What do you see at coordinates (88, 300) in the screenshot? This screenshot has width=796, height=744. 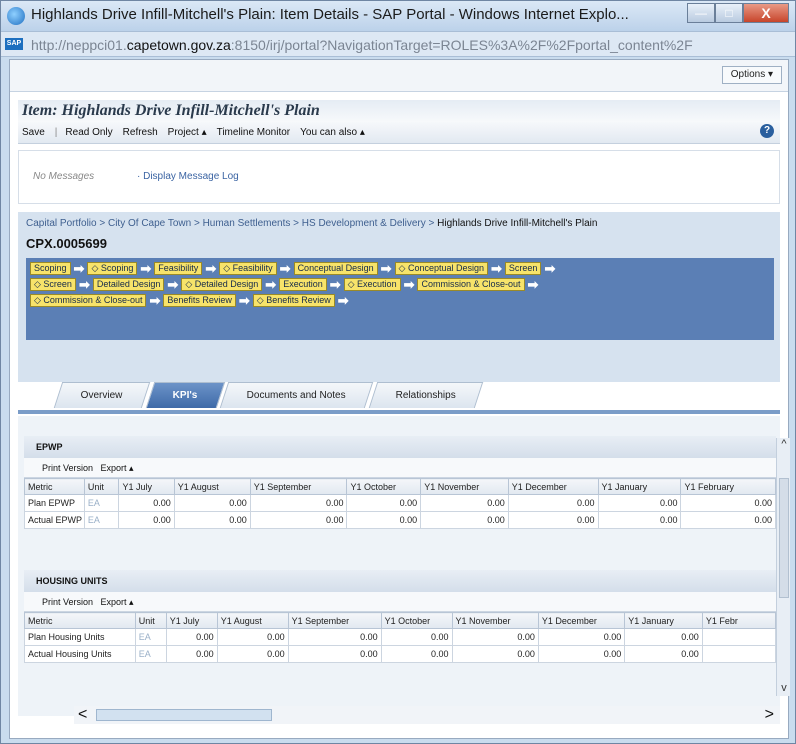 I see `phase-step: ◇ Commission & Close-out` at bounding box center [88, 300].